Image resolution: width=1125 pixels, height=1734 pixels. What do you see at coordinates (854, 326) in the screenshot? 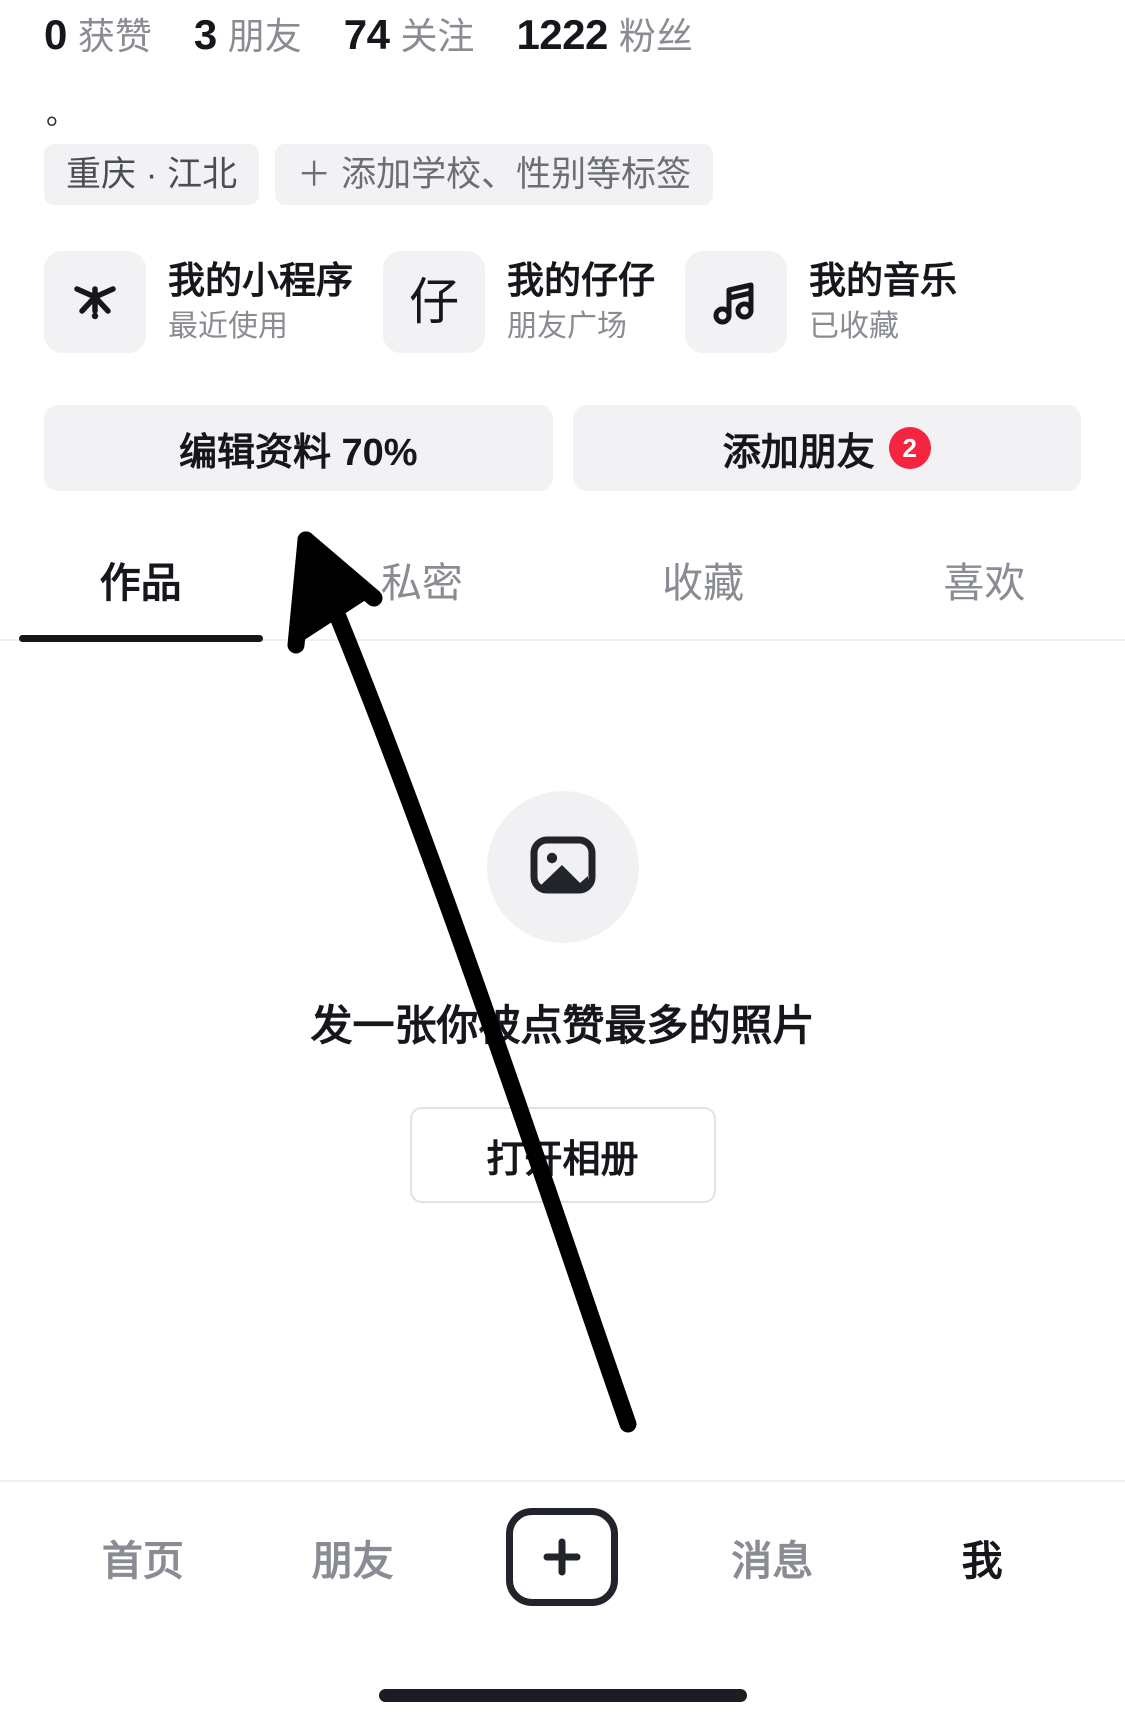
I see `shortcut-card-subtitle: 已收藏` at bounding box center [854, 326].